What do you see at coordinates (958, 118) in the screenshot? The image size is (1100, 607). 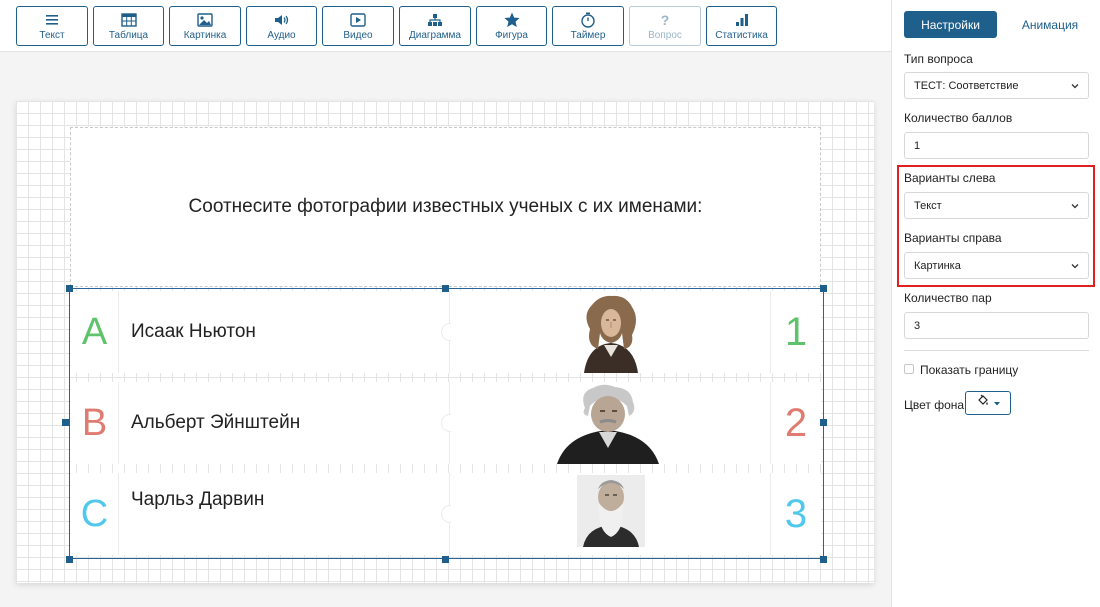 I see `points-label: Количество баллов` at bounding box center [958, 118].